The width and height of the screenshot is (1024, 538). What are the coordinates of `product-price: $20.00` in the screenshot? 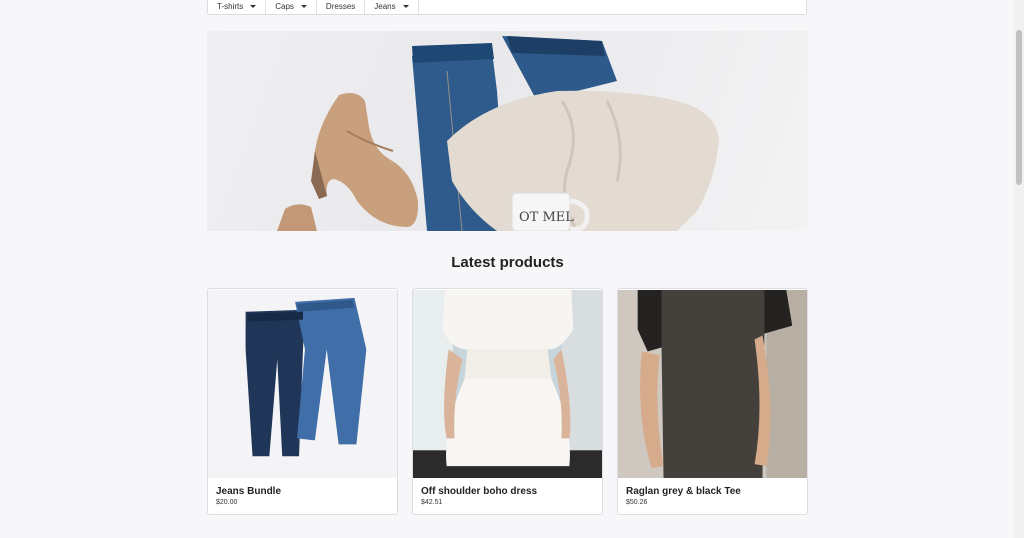 It's located at (227, 502).